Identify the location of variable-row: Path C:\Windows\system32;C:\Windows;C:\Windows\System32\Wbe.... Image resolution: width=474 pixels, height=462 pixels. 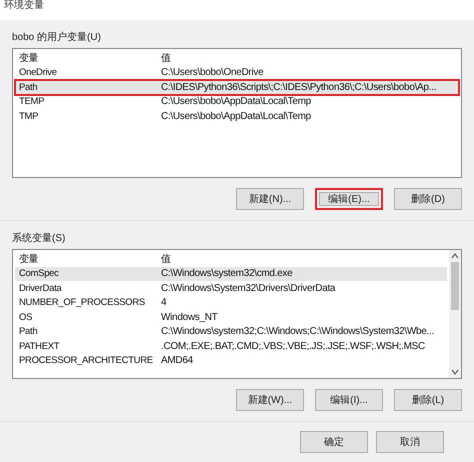
(231, 331).